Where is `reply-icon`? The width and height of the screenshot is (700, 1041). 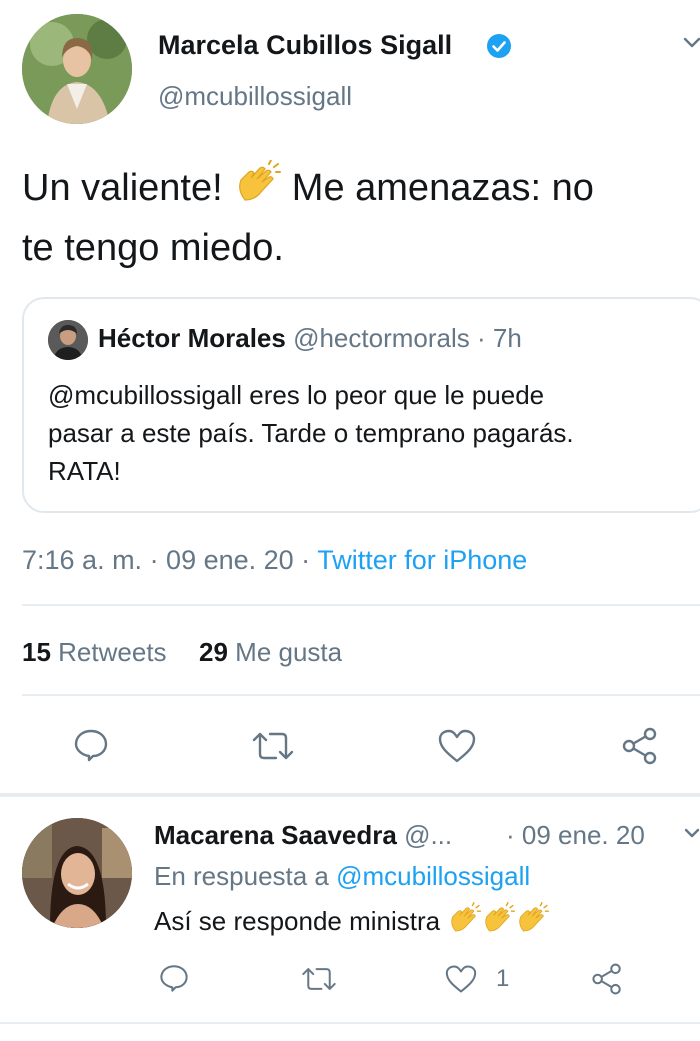 reply-icon is located at coordinates (91, 745).